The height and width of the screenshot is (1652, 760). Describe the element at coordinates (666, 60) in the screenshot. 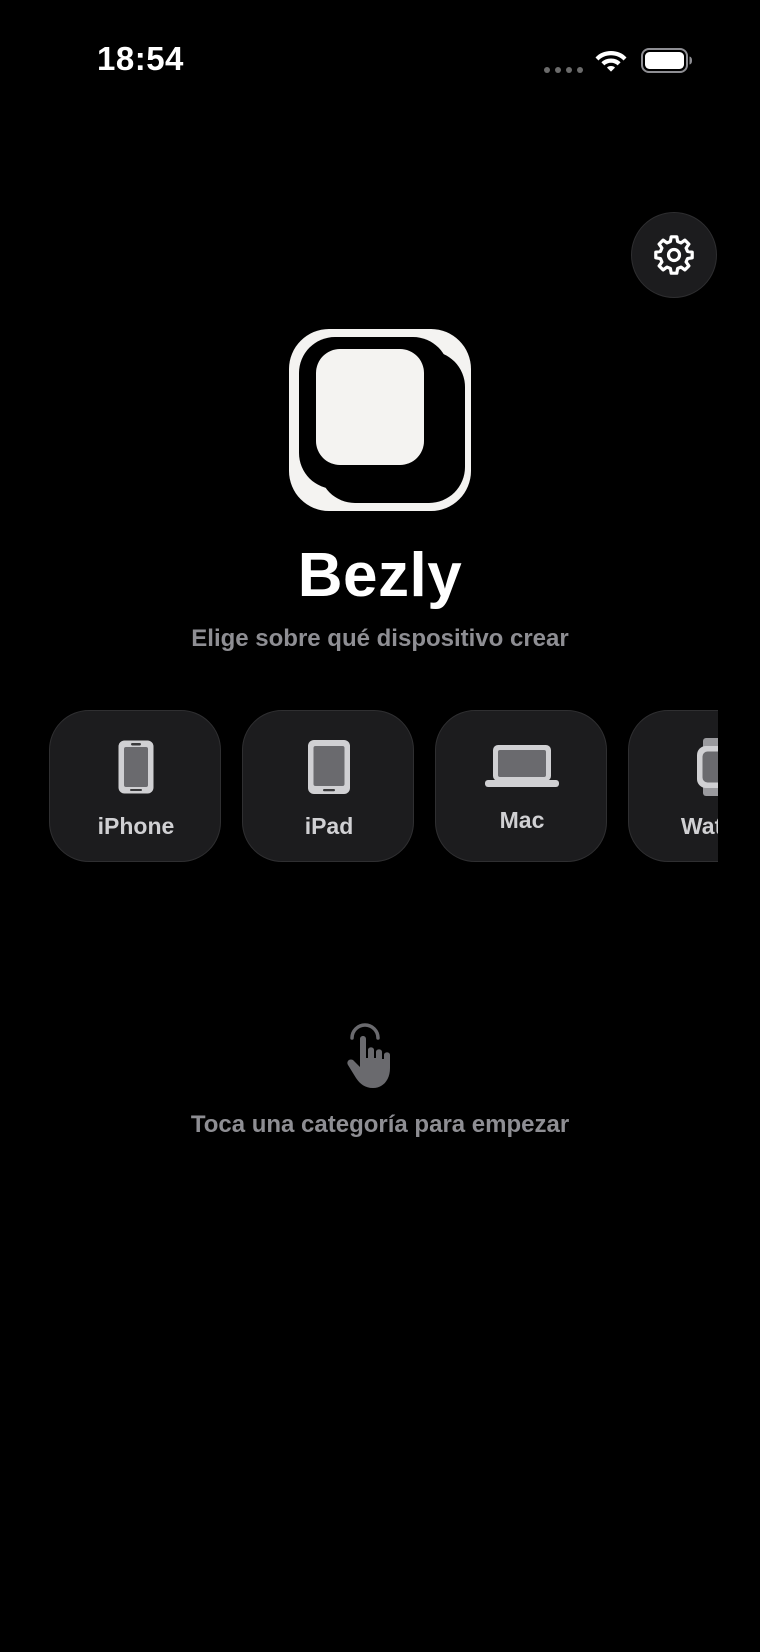

I see `battery-icon` at that location.